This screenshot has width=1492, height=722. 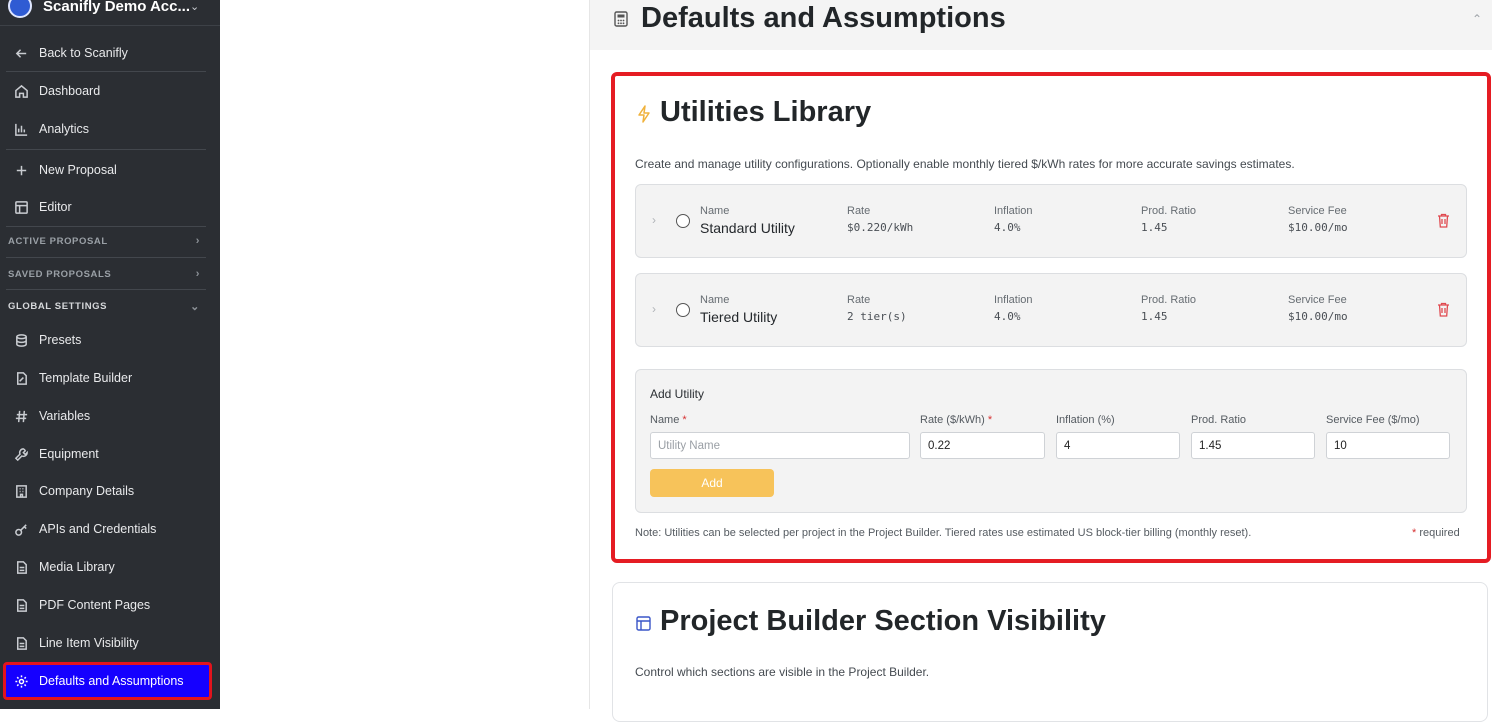 What do you see at coordinates (715, 211) in the screenshot?
I see `name-col-label: Name` at bounding box center [715, 211].